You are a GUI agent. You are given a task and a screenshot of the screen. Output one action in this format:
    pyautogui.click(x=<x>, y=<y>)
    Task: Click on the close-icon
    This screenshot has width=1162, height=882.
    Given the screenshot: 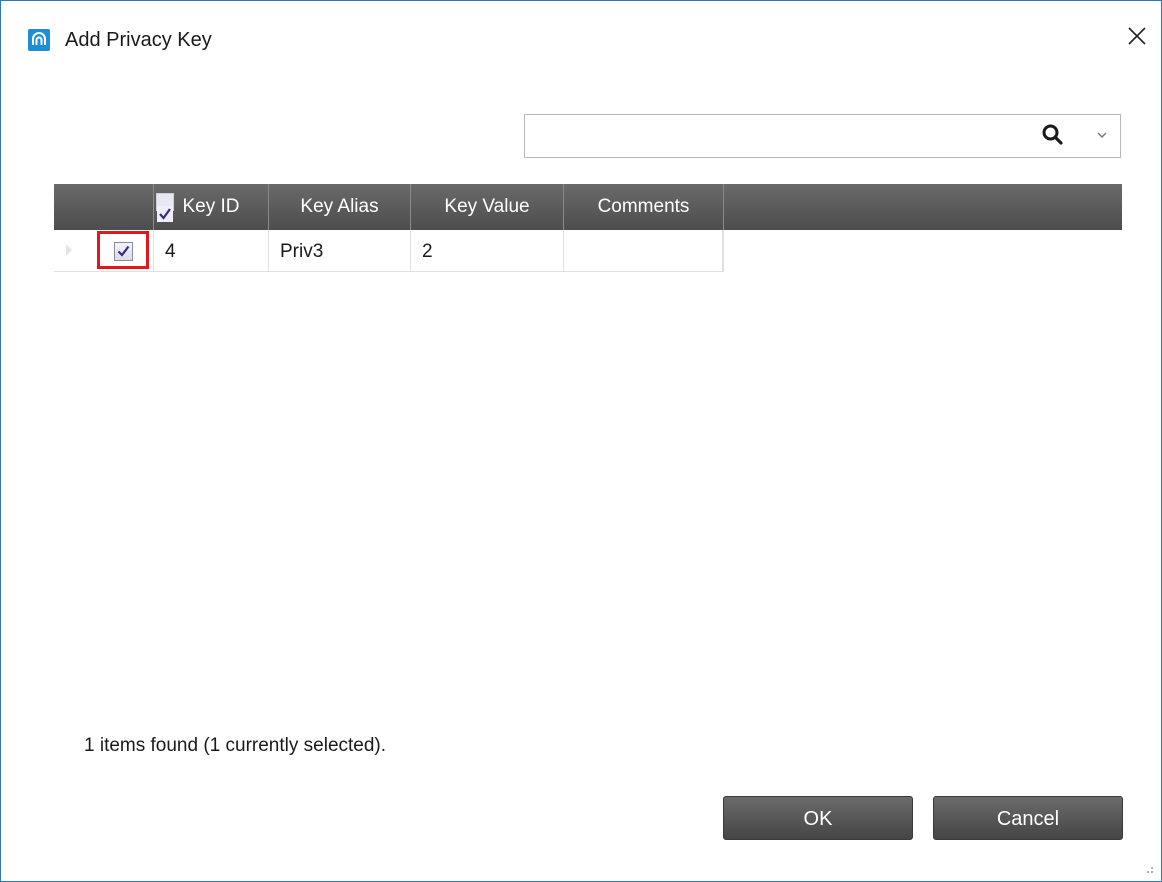 What is the action you would take?
    pyautogui.click(x=1137, y=36)
    